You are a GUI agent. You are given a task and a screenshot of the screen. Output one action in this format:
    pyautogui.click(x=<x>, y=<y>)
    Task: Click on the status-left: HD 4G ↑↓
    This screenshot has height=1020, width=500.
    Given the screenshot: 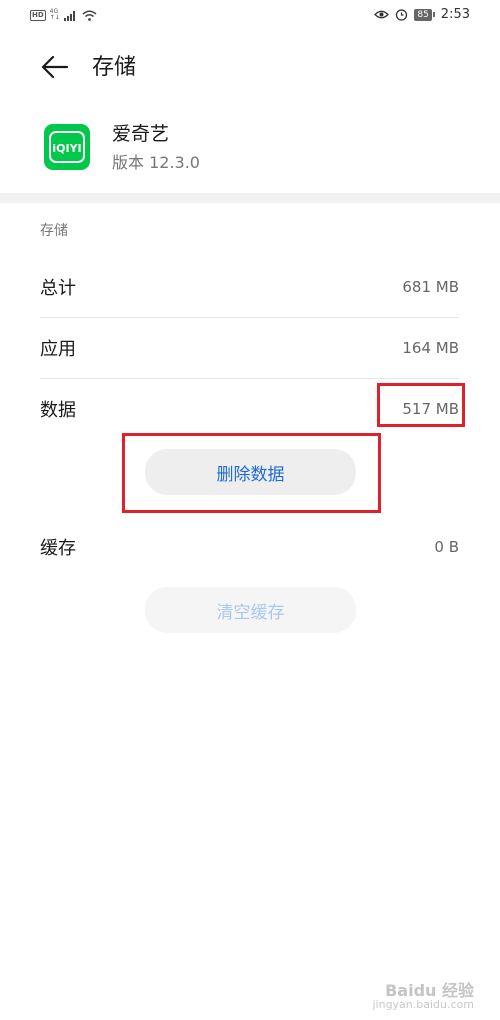 What is the action you would take?
    pyautogui.click(x=63, y=15)
    